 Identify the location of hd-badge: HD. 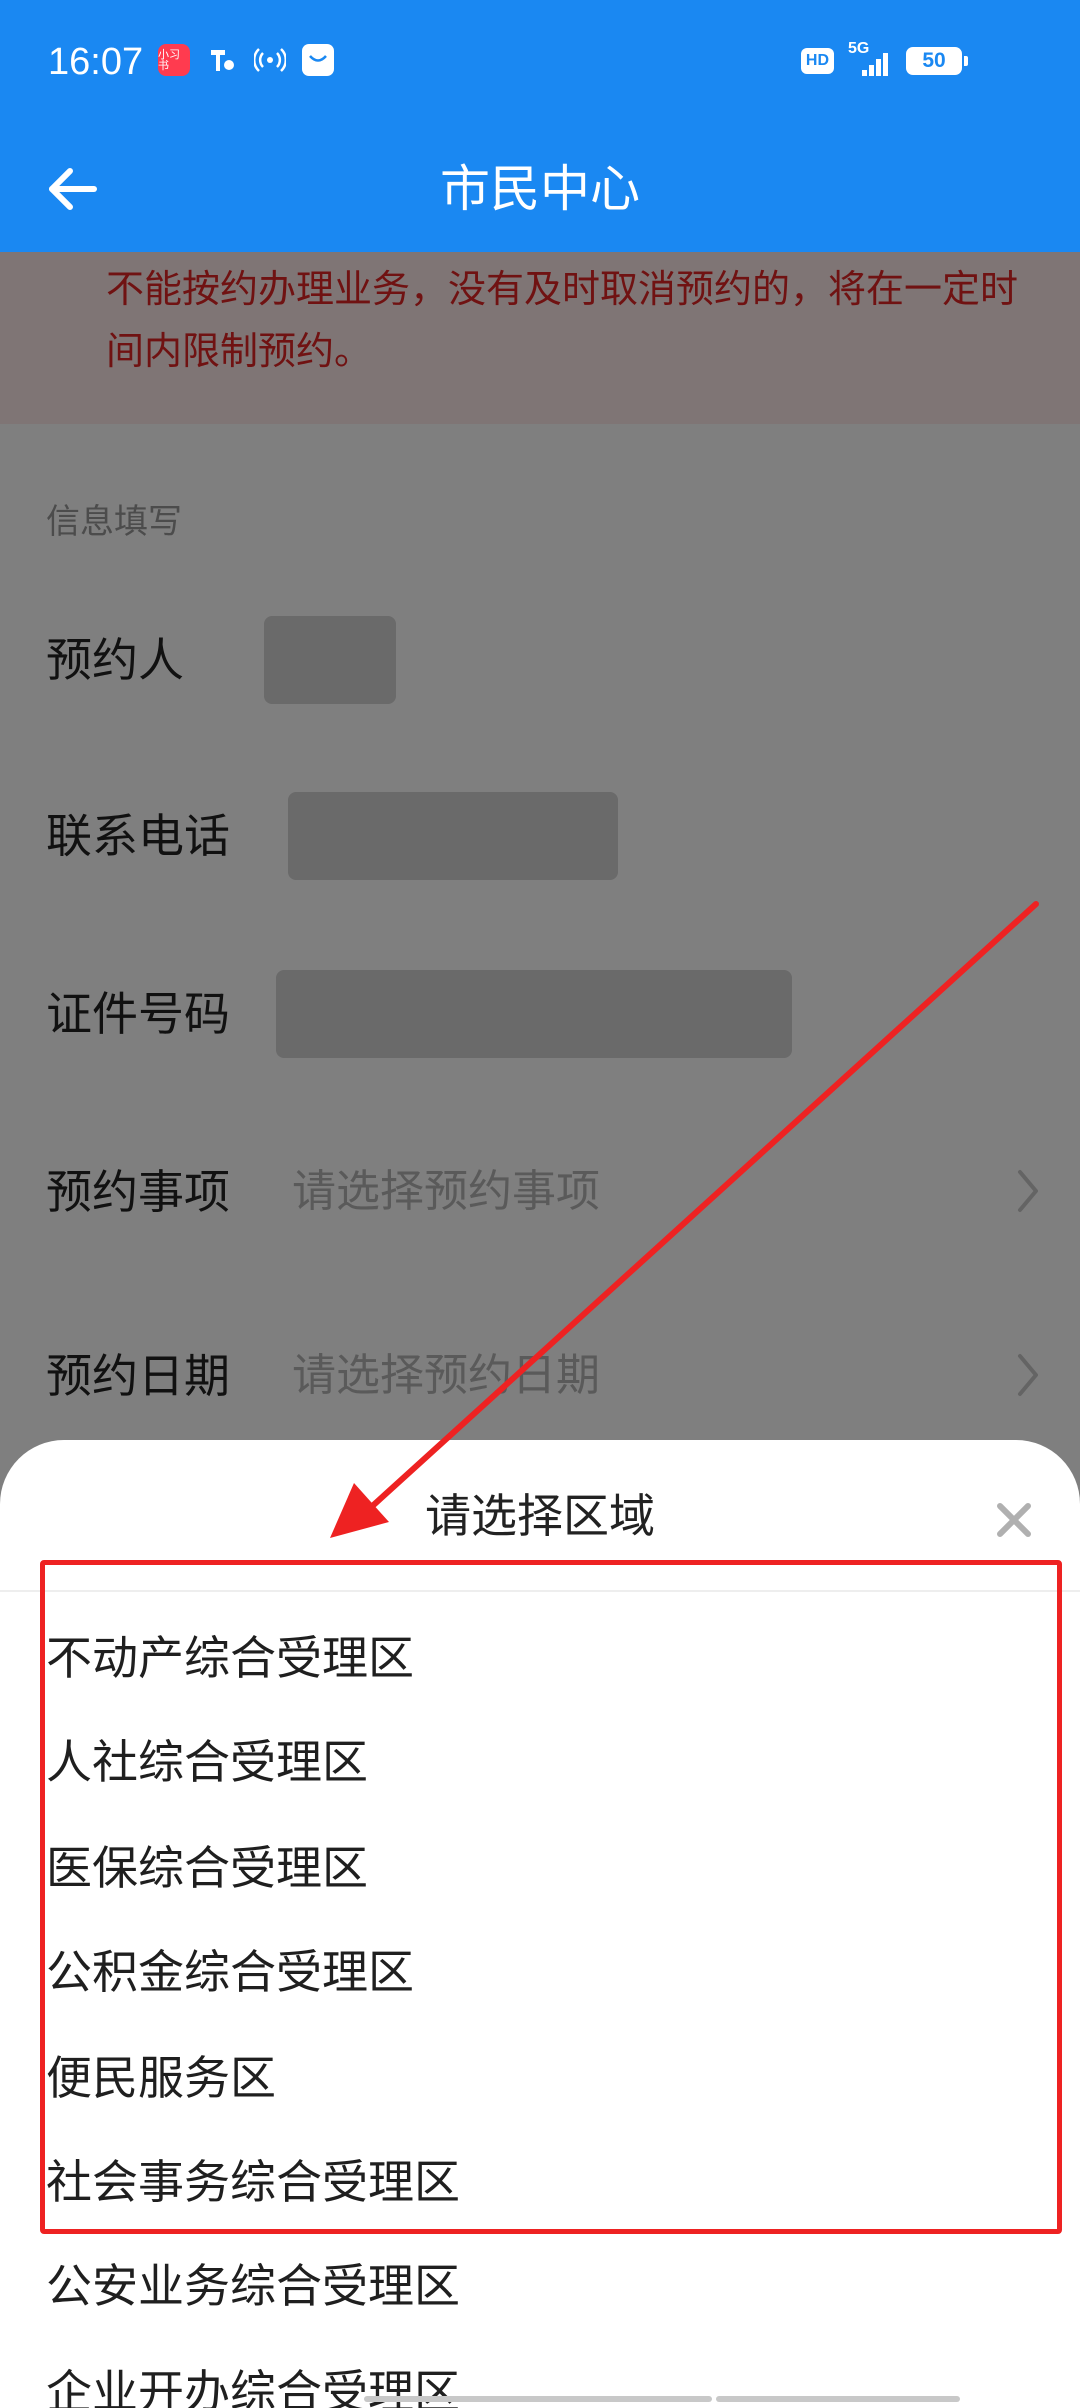
(817, 61).